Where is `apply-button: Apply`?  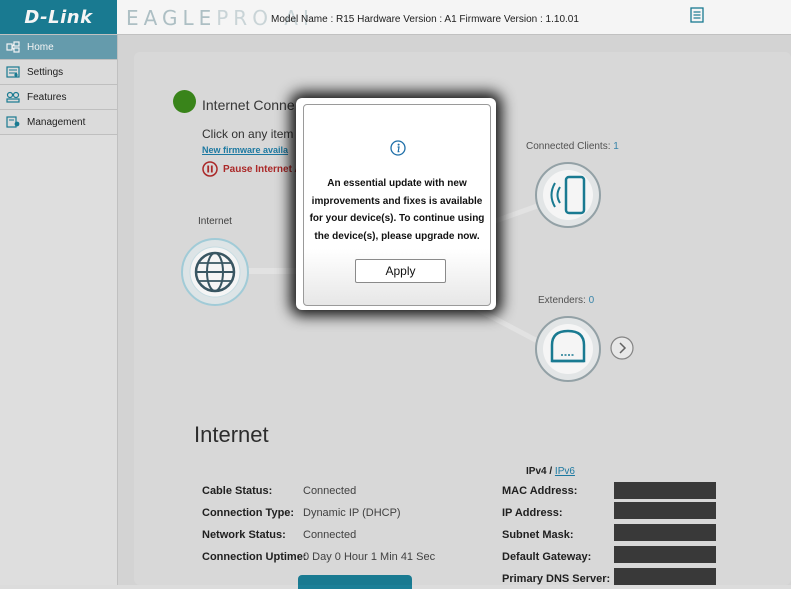
apply-button: Apply is located at coordinates (400, 271).